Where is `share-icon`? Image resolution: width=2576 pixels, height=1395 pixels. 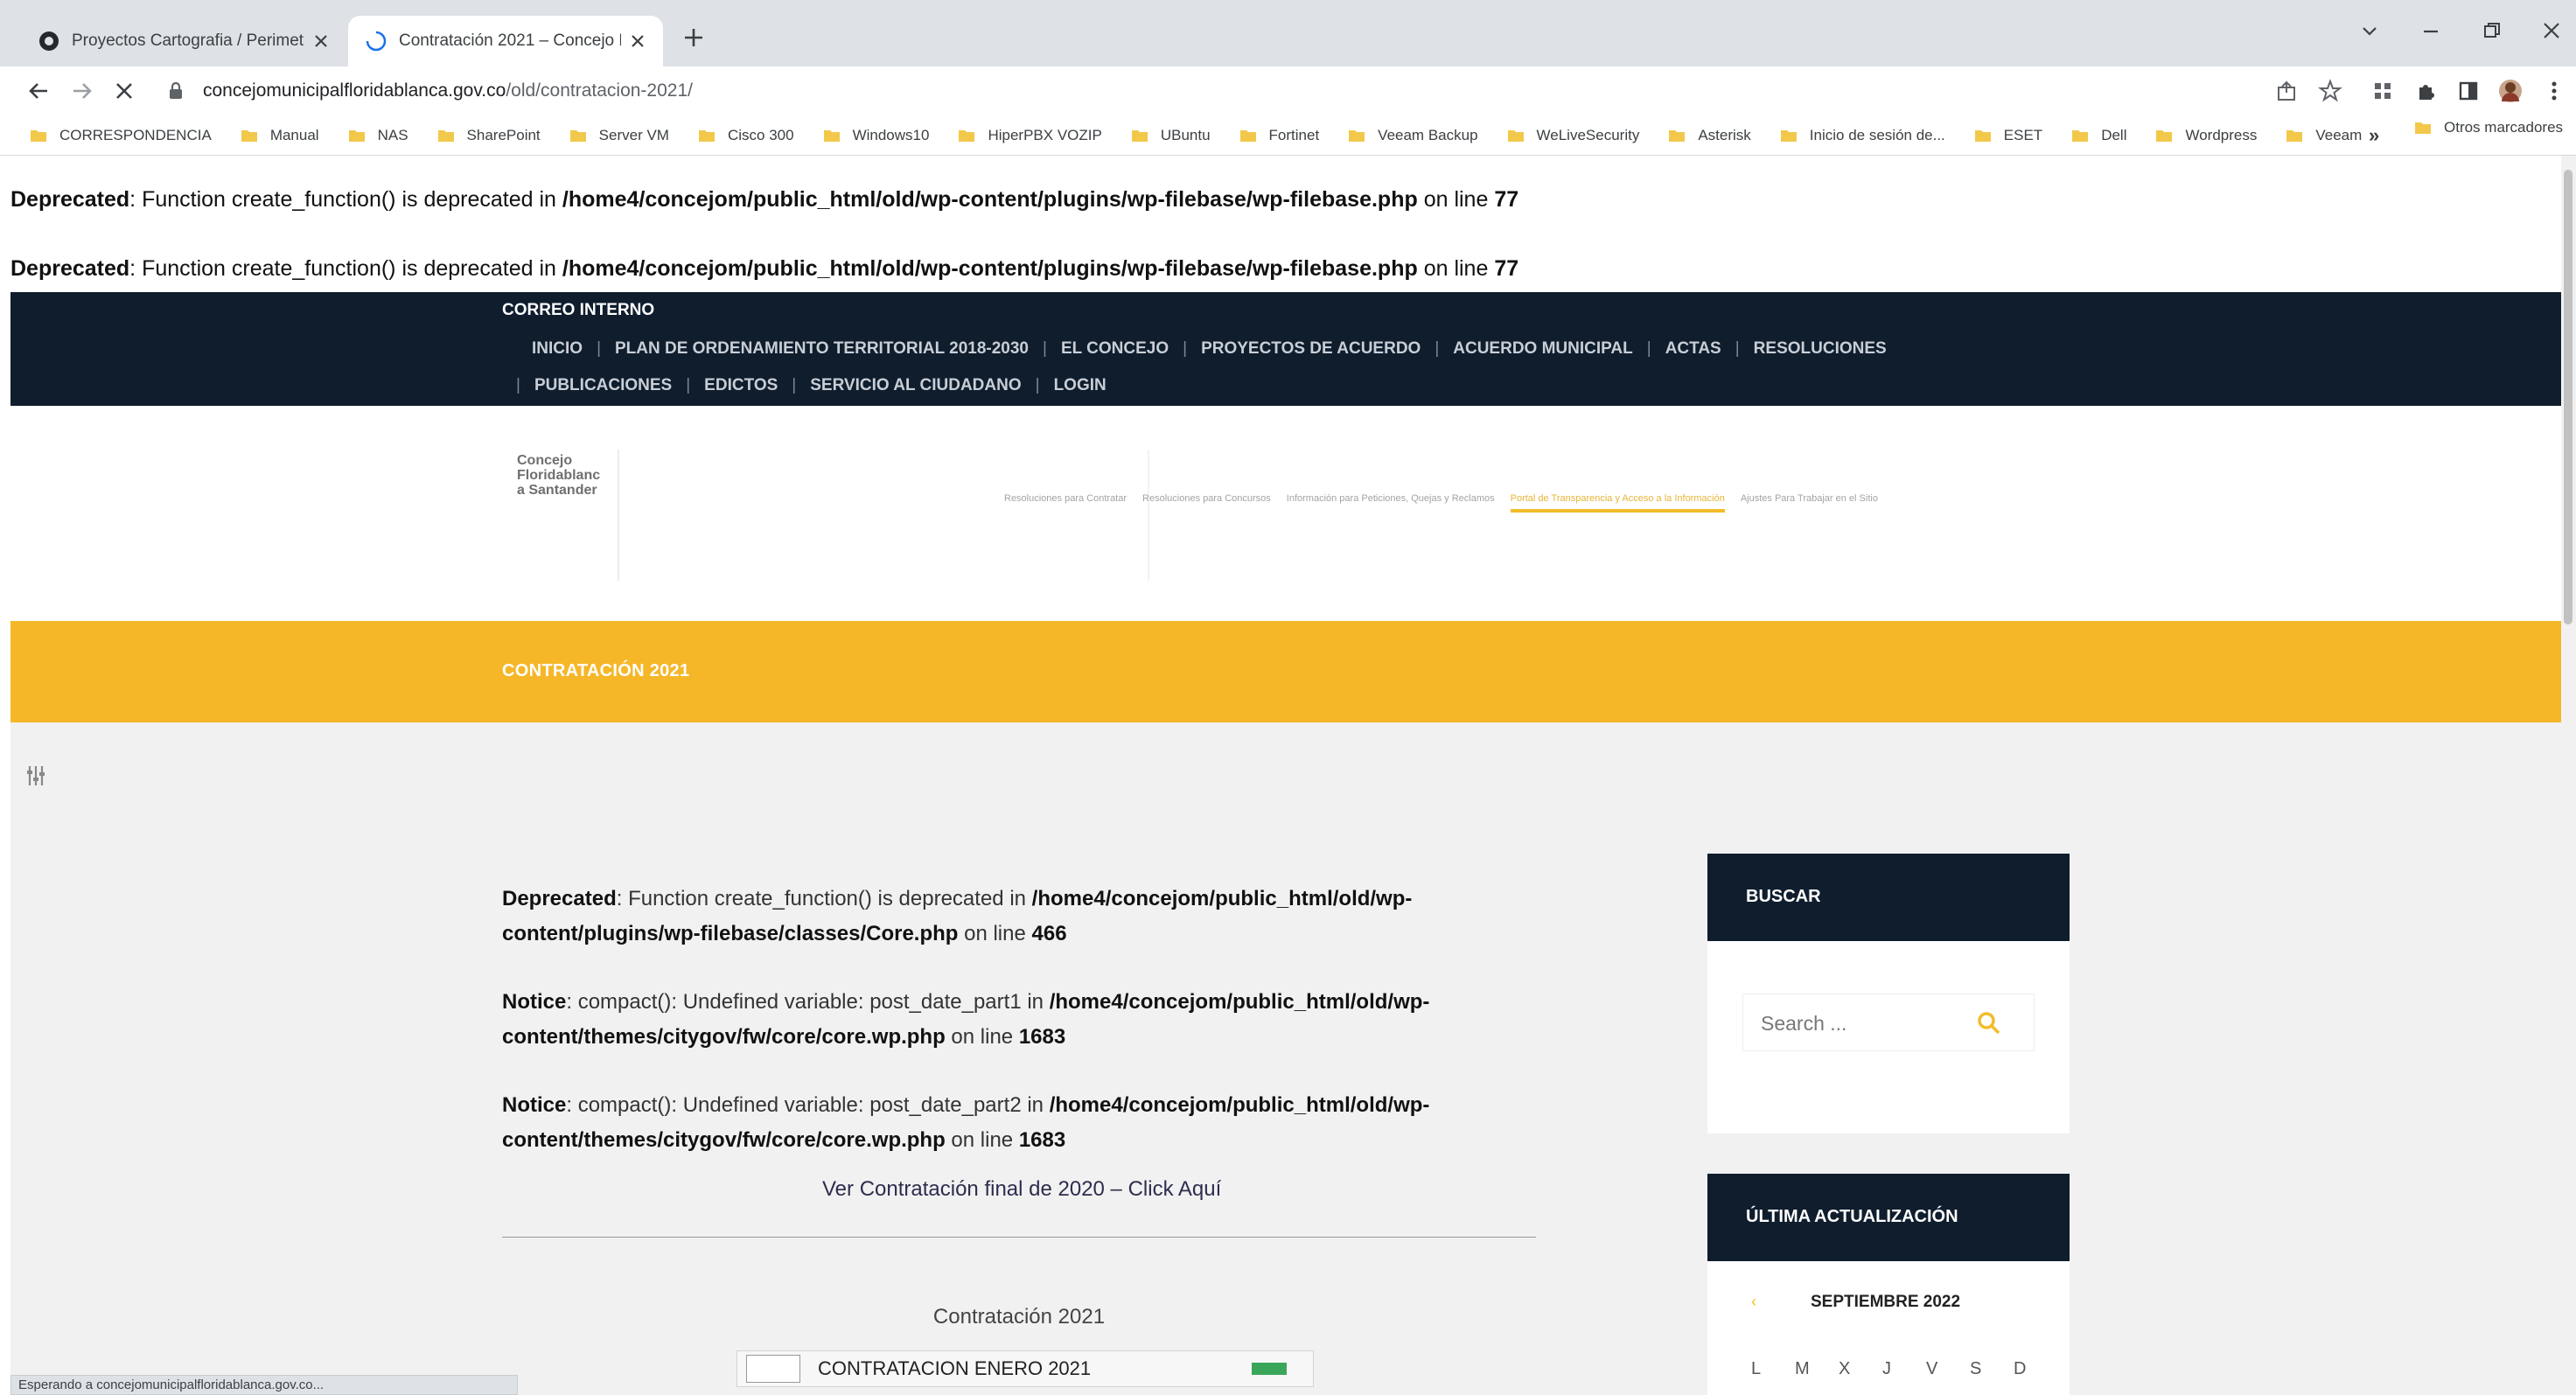
share-icon is located at coordinates (2286, 91).